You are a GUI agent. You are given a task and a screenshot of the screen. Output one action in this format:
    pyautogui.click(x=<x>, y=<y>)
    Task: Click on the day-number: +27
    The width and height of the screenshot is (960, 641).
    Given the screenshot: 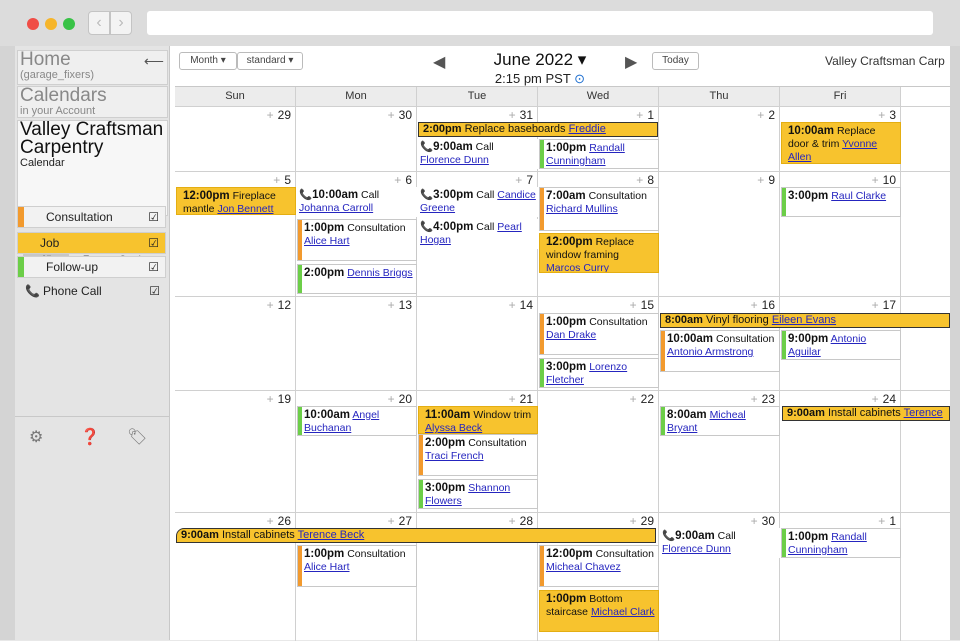 What is the action you would take?
    pyautogui.click(x=356, y=521)
    